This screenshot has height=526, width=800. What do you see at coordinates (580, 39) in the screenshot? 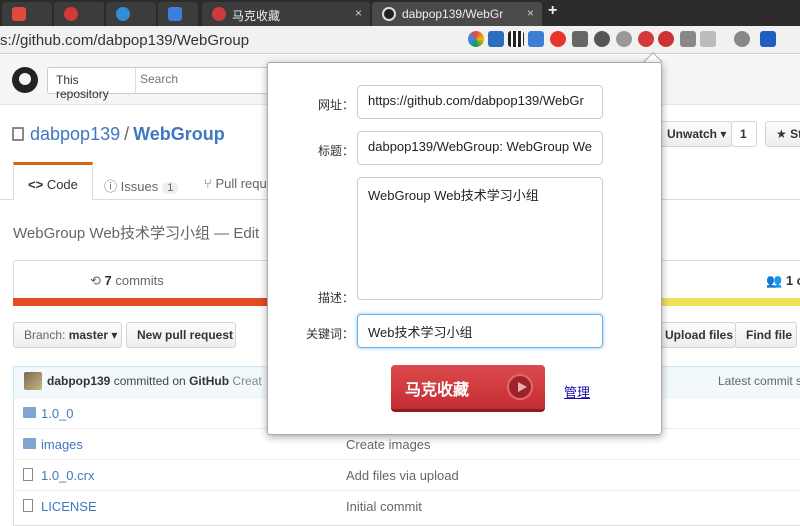
I see `pocket-icon` at bounding box center [580, 39].